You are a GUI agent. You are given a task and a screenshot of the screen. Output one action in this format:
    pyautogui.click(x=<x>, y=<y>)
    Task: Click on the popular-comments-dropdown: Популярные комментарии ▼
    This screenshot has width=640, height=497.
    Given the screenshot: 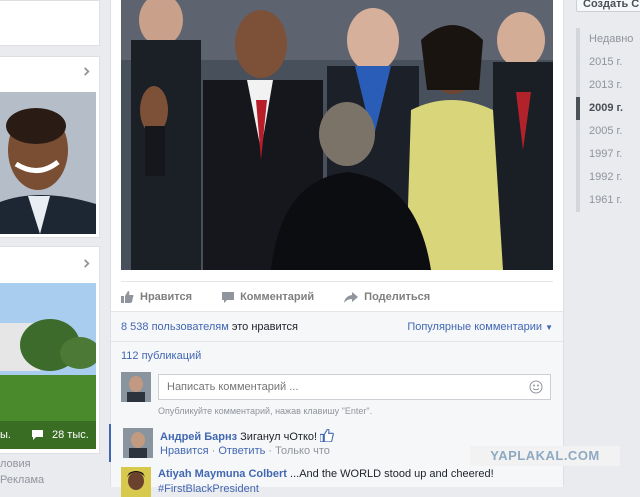 What is the action you would take?
    pyautogui.click(x=480, y=327)
    